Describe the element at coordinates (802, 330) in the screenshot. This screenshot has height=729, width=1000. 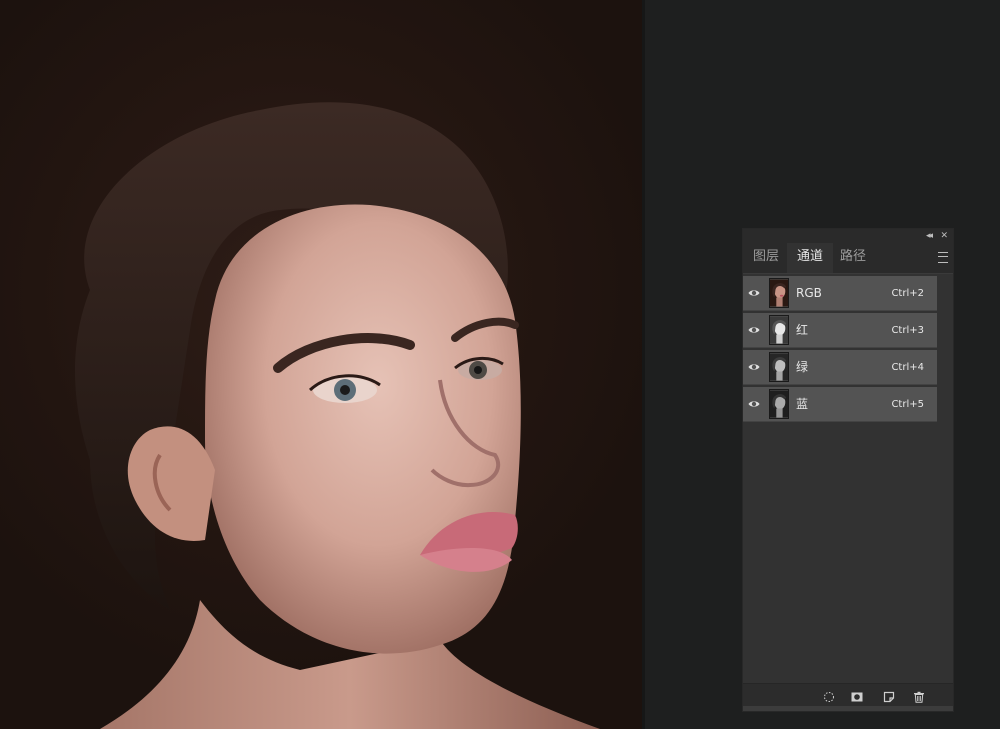
I see `channel-name: 红` at that location.